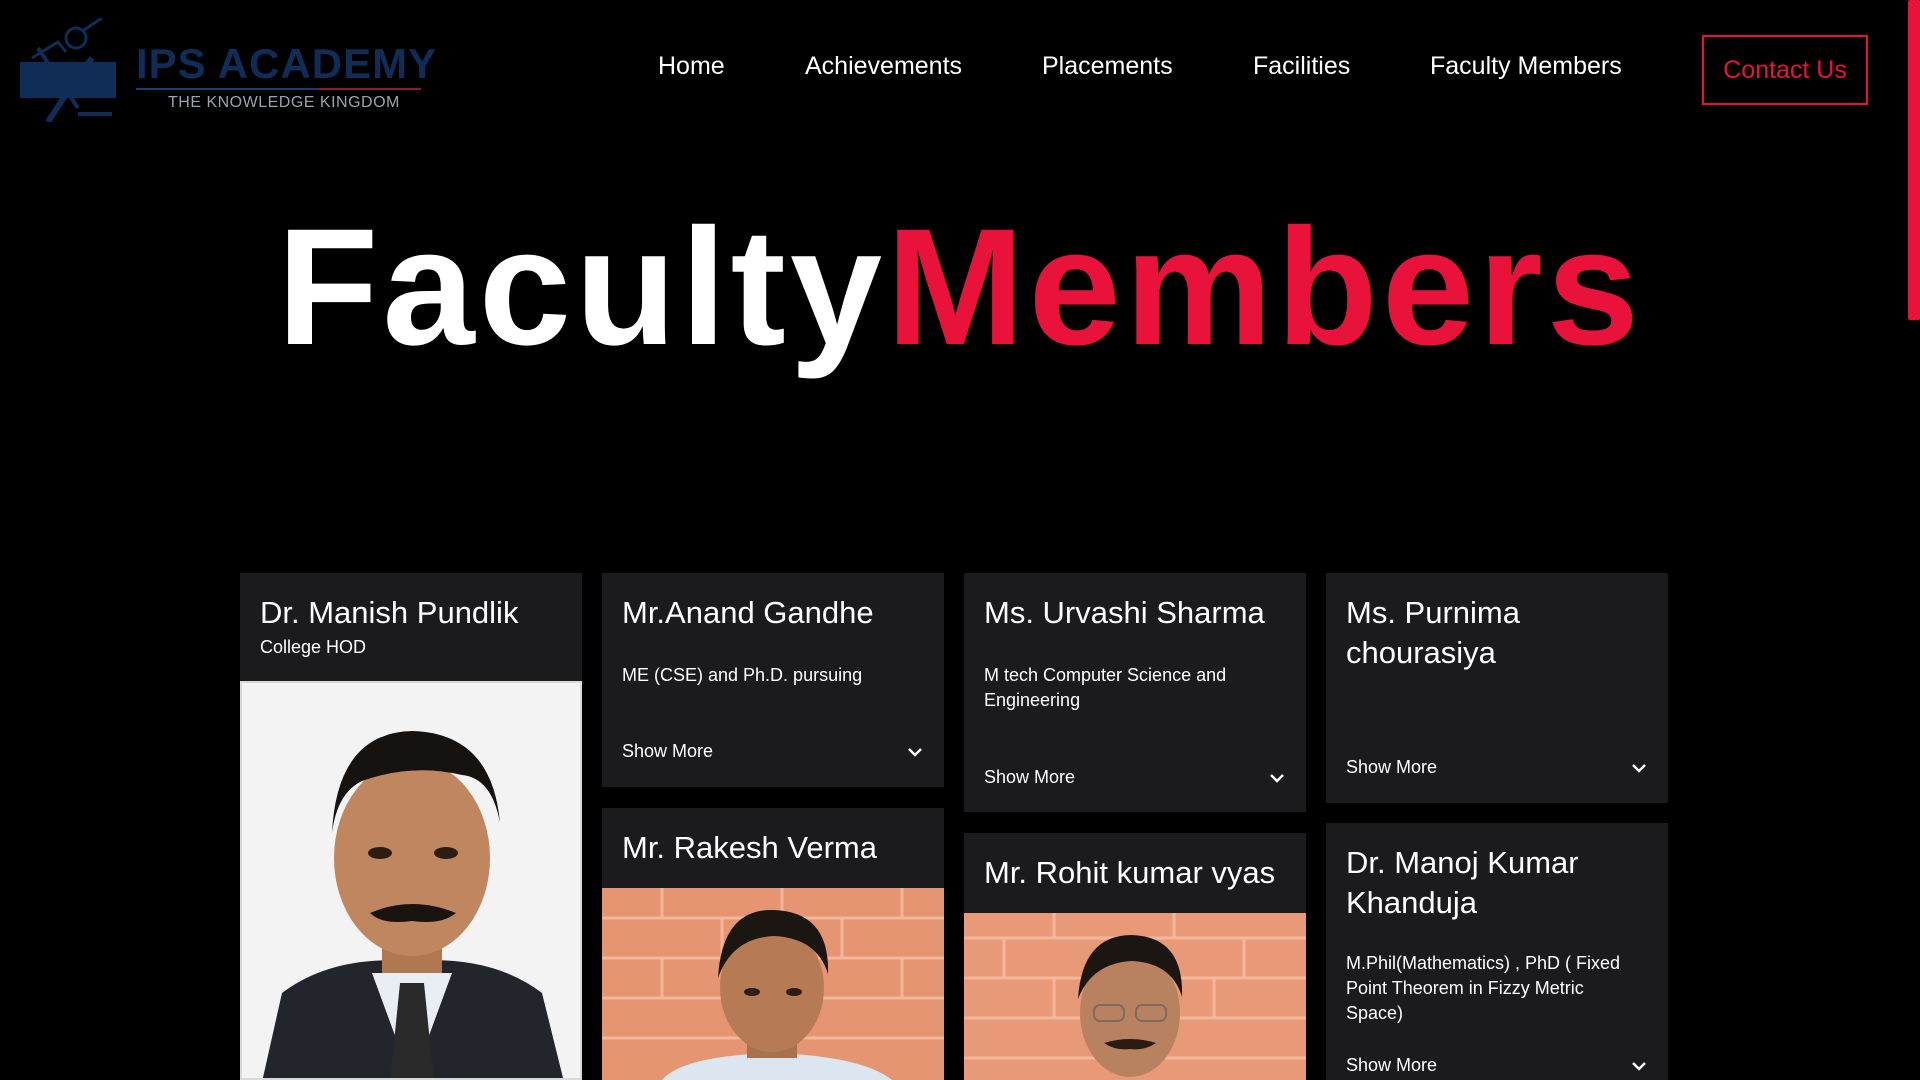  What do you see at coordinates (68, 70) in the screenshot?
I see `ips-logo-icon` at bounding box center [68, 70].